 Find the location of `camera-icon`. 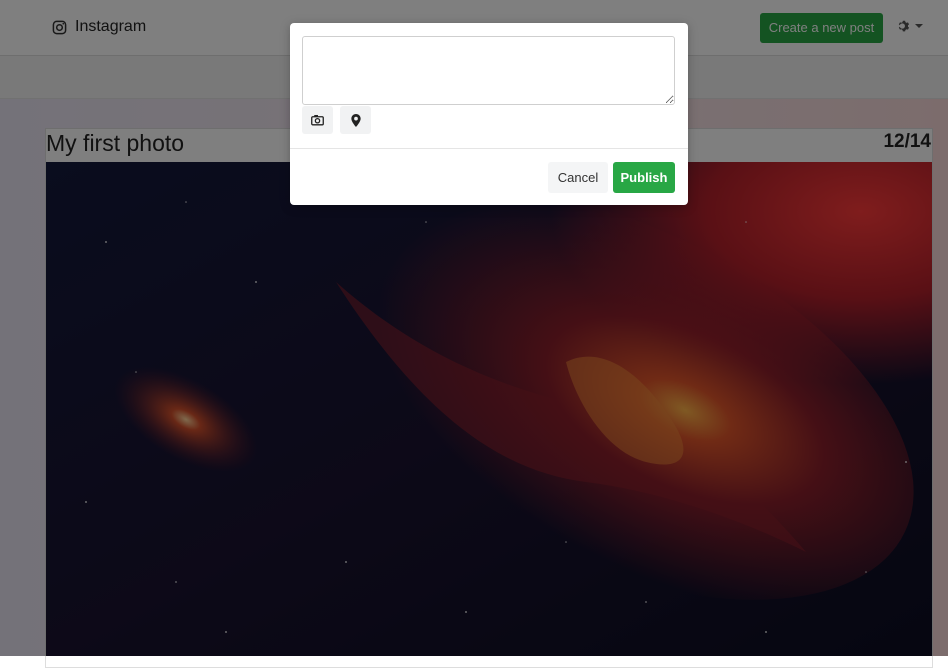

camera-icon is located at coordinates (317, 120).